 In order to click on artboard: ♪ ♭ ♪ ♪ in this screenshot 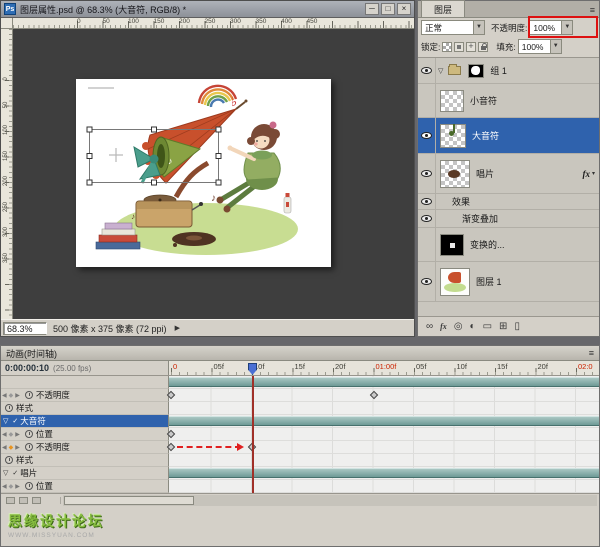, I will do `click(203, 173)`.